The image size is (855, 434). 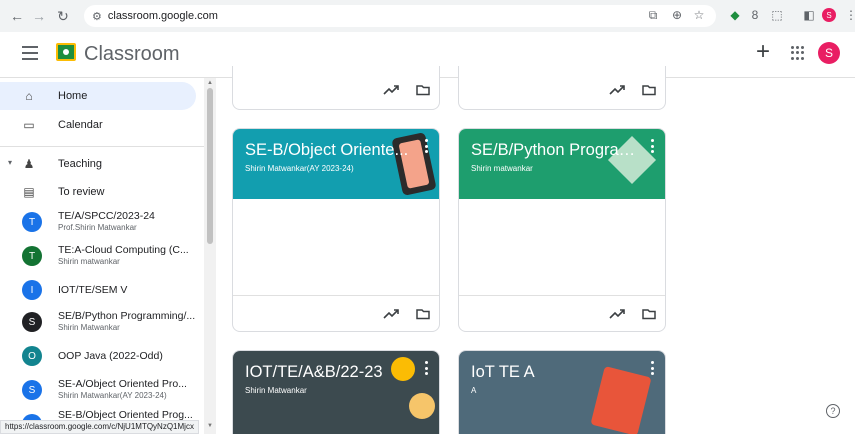 I want to click on scroll-up-icon: ▲, so click(x=210, y=83).